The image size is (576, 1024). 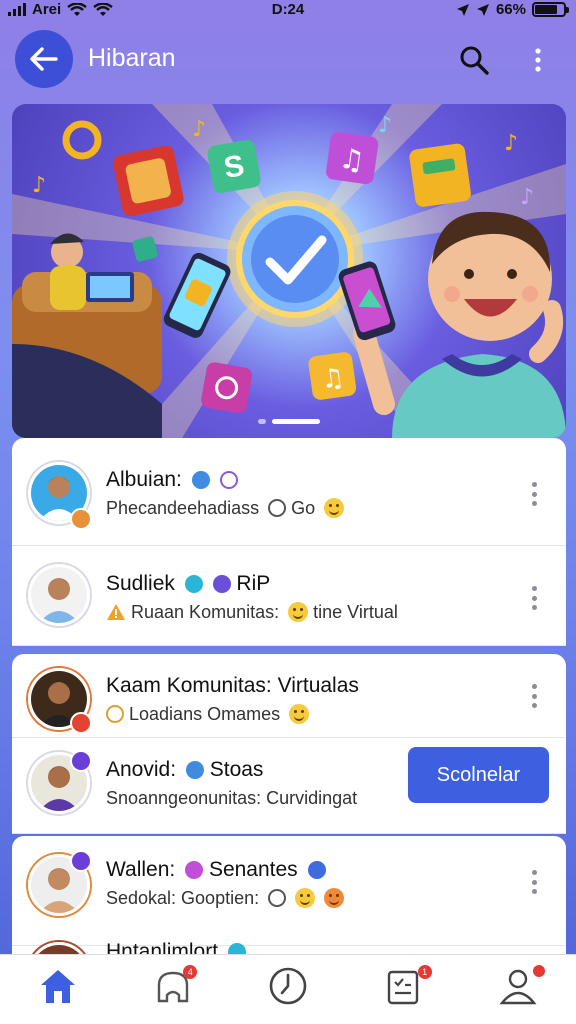 I want to click on nav-tasks: 1, so click(x=403, y=989).